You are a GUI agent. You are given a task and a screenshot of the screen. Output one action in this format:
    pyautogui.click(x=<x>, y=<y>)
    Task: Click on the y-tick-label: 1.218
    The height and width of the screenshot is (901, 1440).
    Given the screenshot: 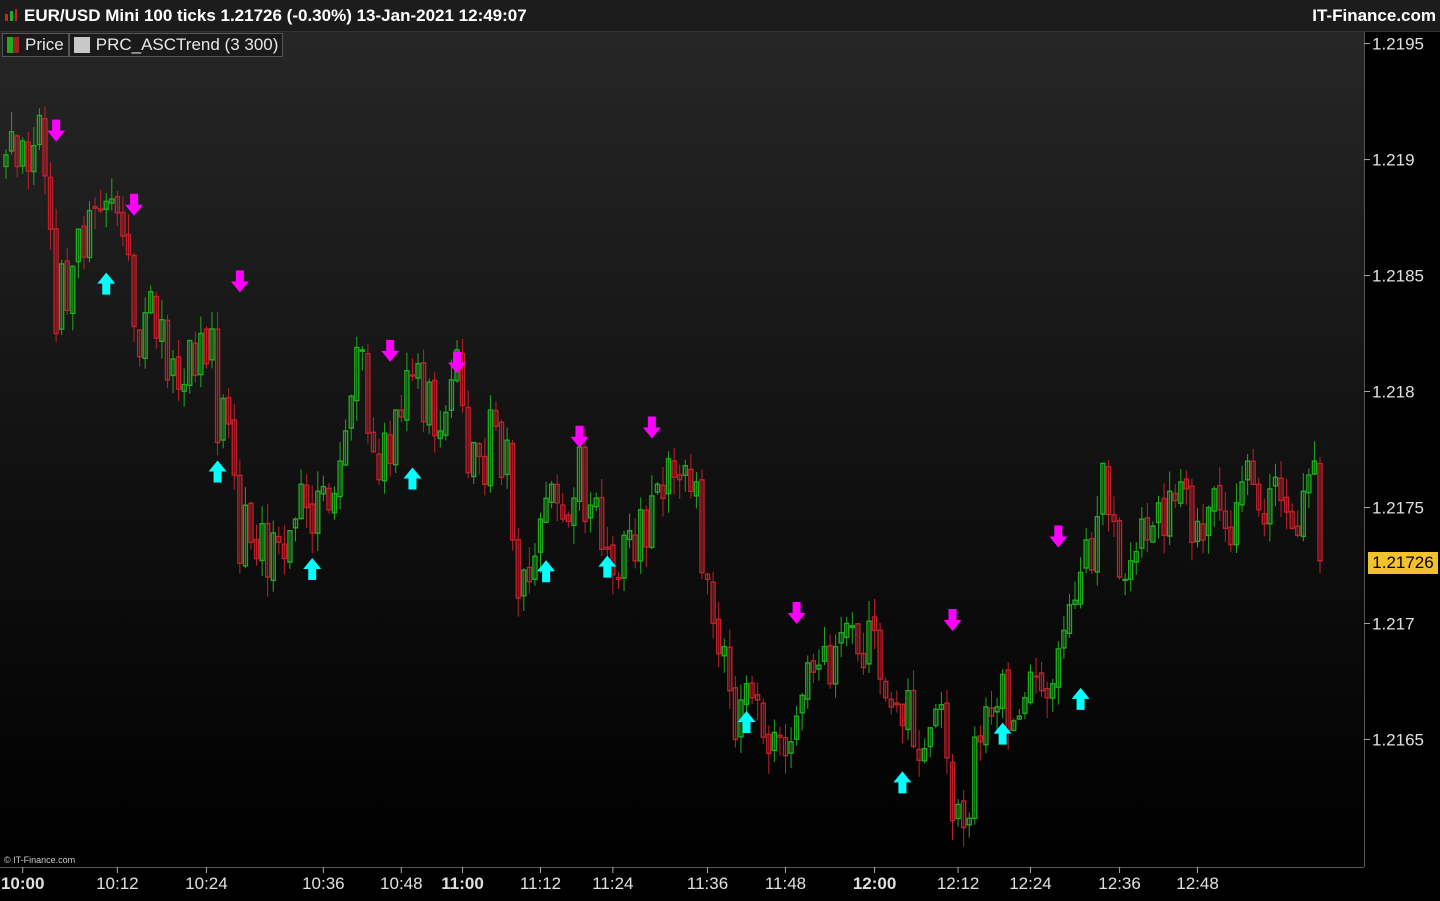 What is the action you would take?
    pyautogui.click(x=1393, y=392)
    